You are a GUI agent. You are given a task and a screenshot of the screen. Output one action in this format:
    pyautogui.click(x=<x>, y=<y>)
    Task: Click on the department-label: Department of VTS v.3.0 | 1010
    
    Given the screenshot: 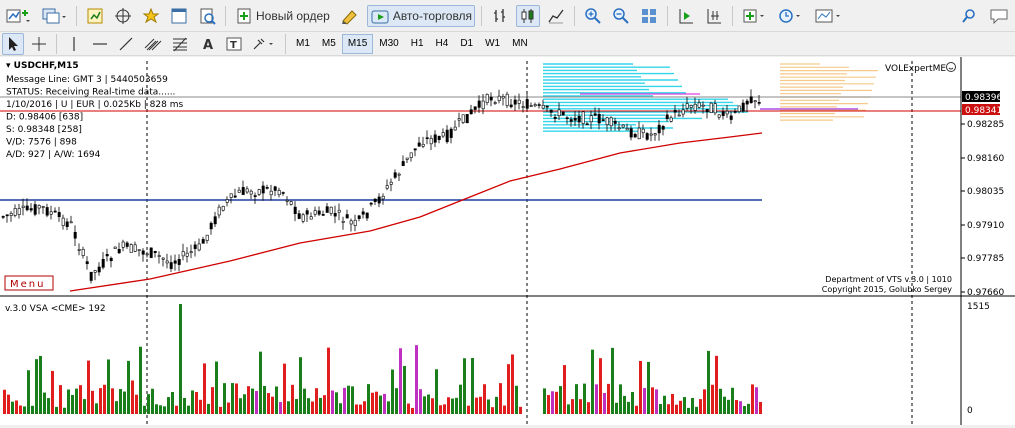 What is the action you would take?
    pyautogui.click(x=888, y=279)
    